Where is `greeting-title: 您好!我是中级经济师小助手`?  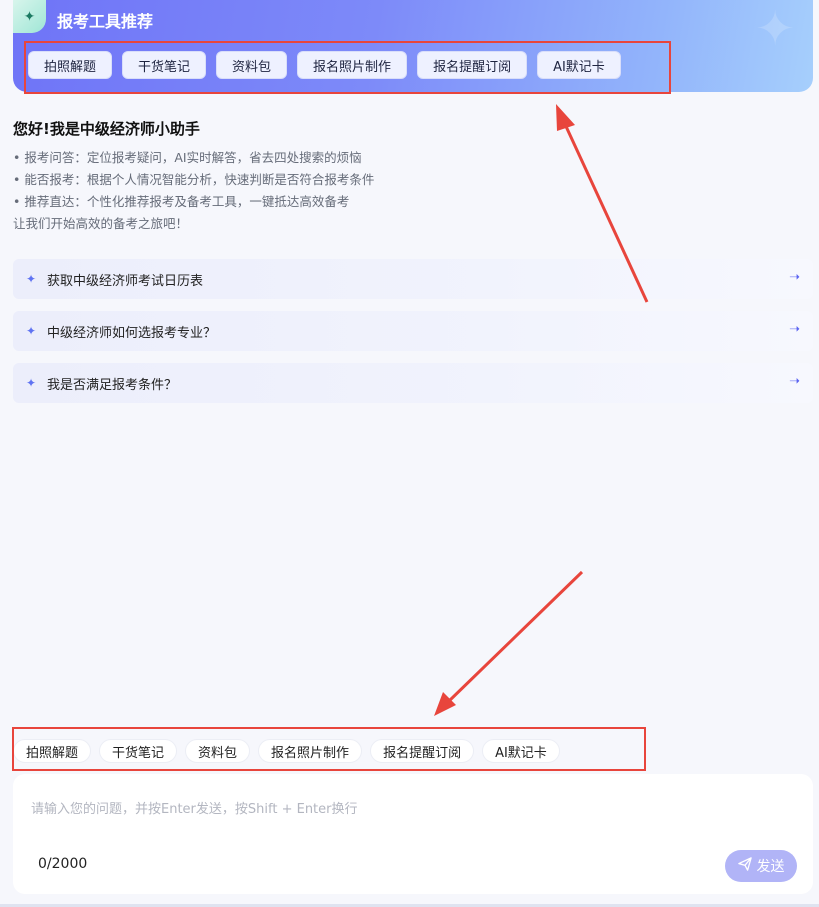
greeting-title: 您好!我是中级经济师小助手 is located at coordinates (106, 129).